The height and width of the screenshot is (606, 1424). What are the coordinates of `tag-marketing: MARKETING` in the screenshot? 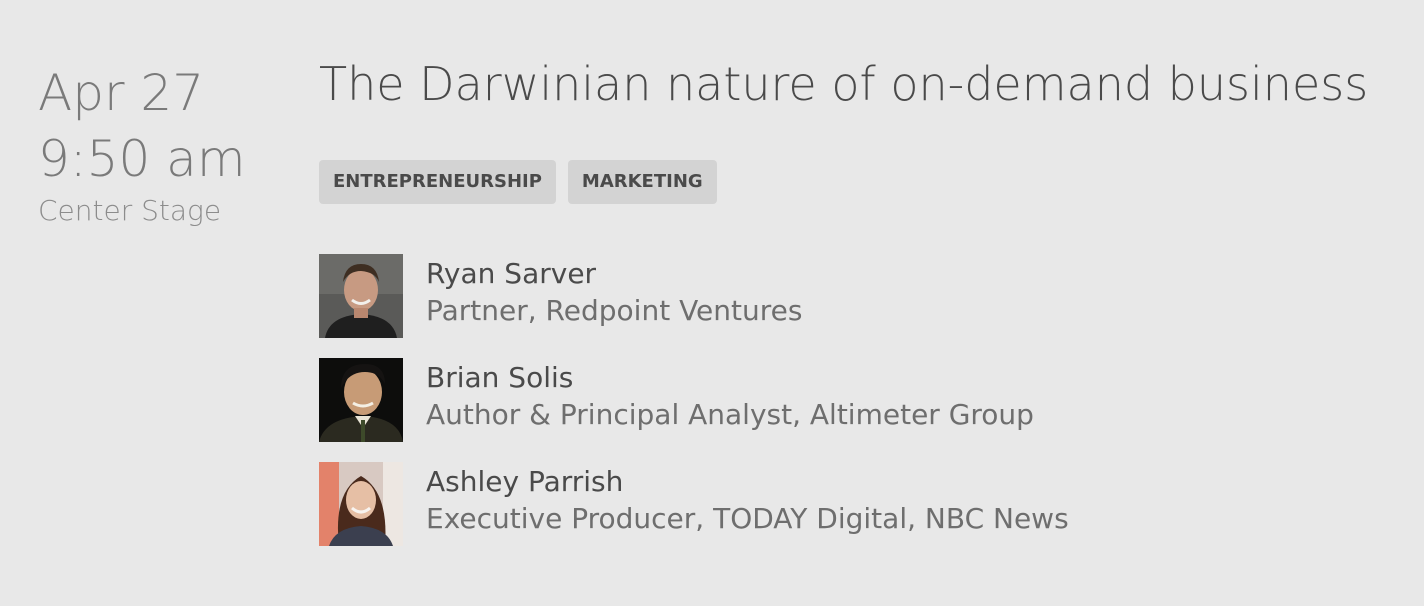 It's located at (642, 182).